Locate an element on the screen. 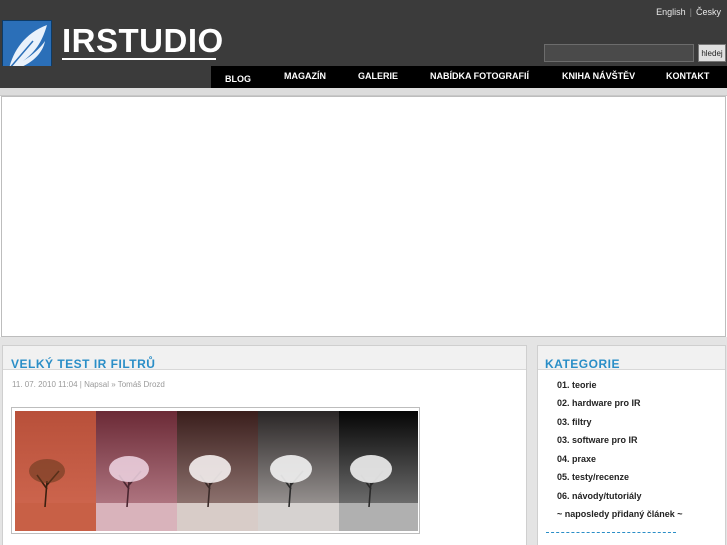 The height and width of the screenshot is (545, 727). header: IRSTUDIO English | Česky hledej is located at coordinates (363, 36).